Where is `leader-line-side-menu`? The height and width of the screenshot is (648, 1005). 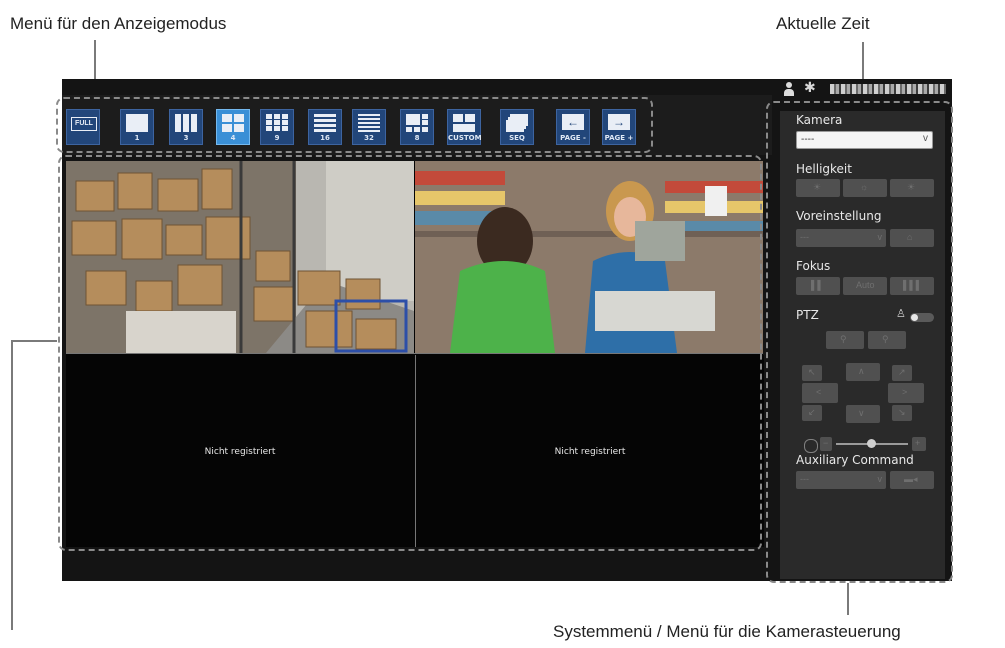 leader-line-side-menu is located at coordinates (848, 599).